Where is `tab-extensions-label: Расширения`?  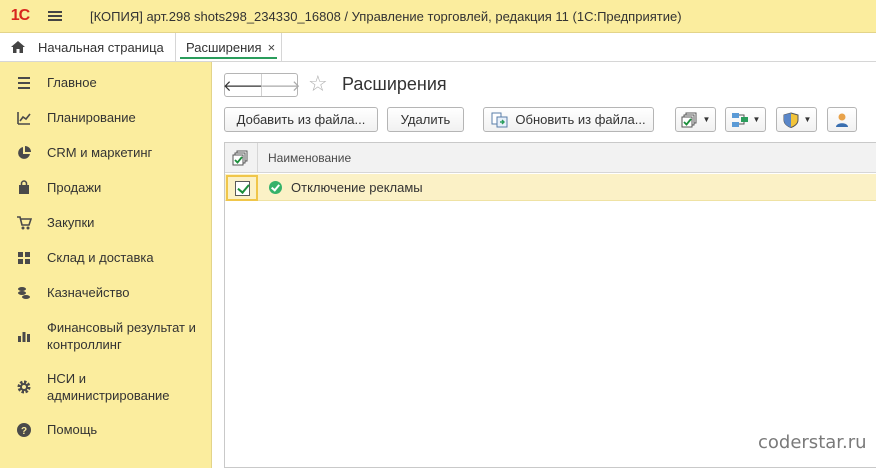 tab-extensions-label: Расширения is located at coordinates (224, 47).